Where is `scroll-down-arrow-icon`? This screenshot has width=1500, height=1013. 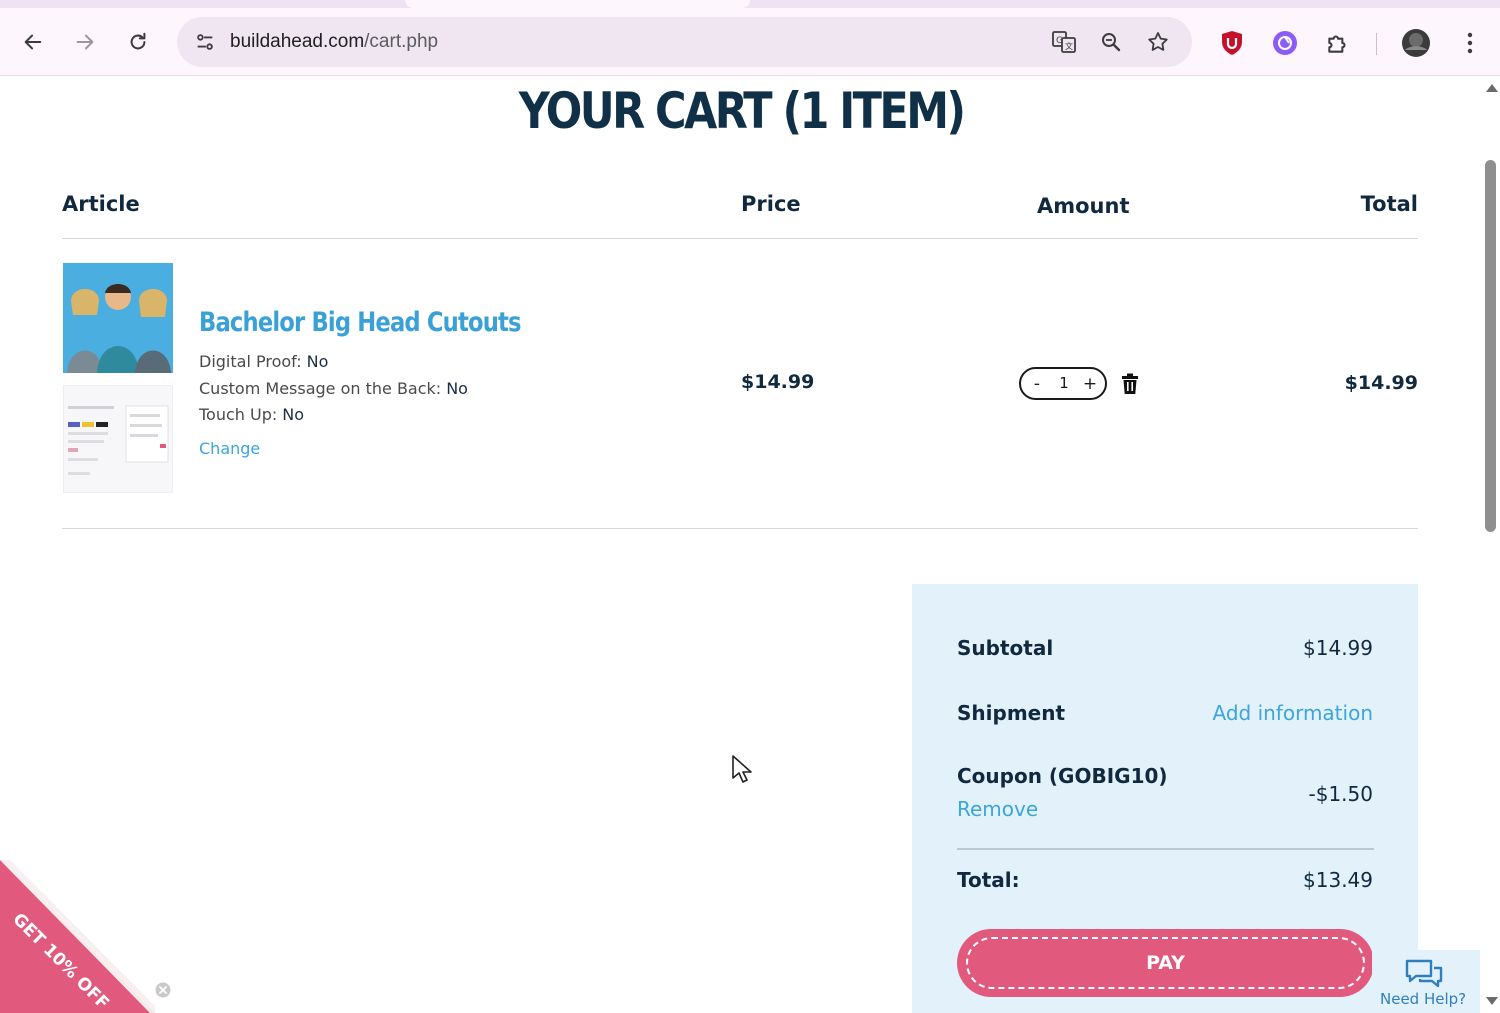
scroll-down-arrow-icon is located at coordinates (1492, 1001).